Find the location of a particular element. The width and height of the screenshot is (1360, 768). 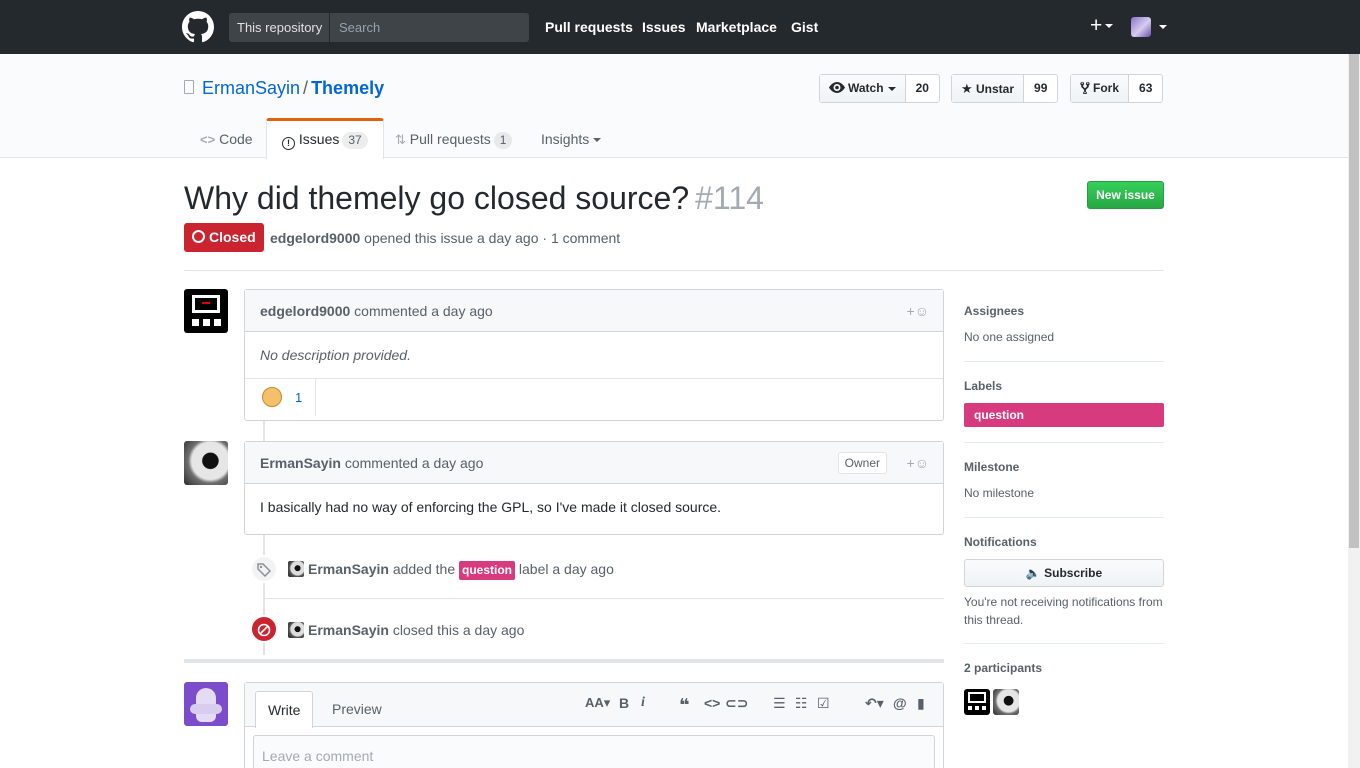

sidebar-heading: Labels is located at coordinates (1064, 386).